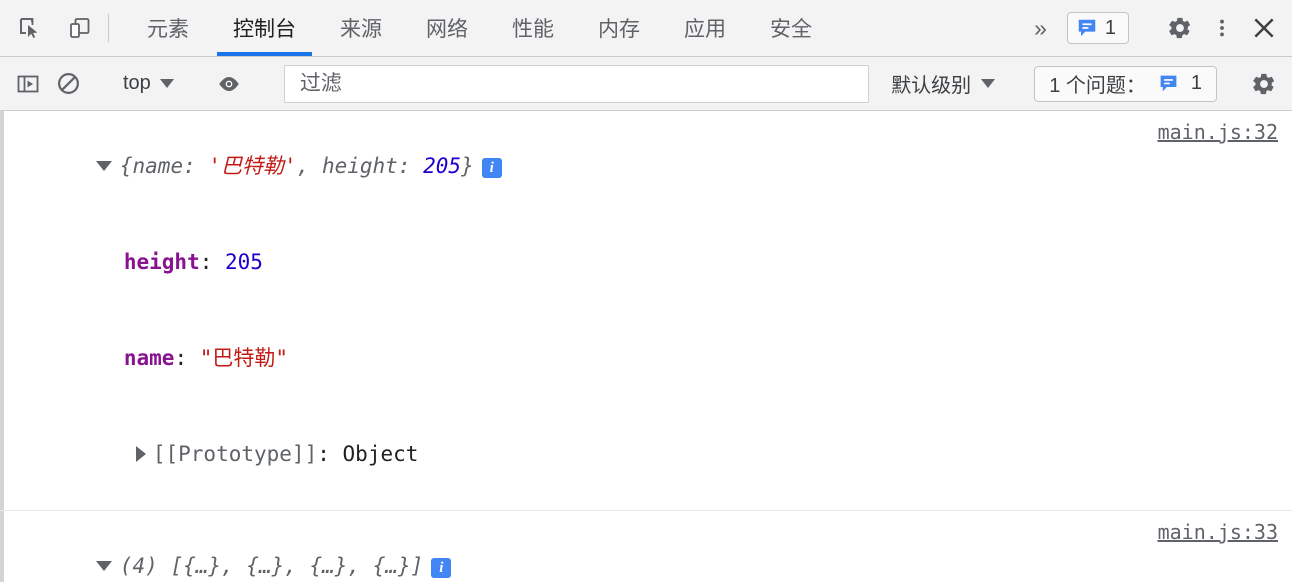 The width and height of the screenshot is (1292, 582). I want to click on devtools-right-actions: » 1, so click(1156, 28).